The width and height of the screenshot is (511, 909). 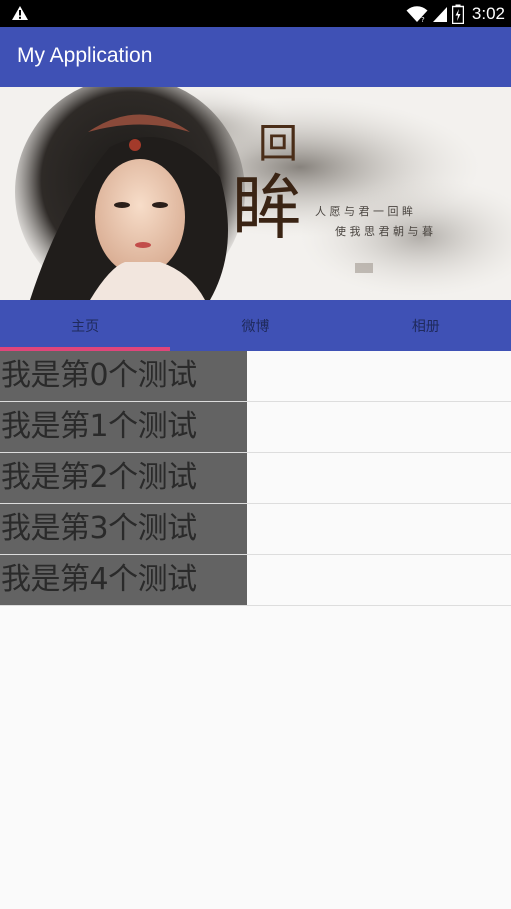 What do you see at coordinates (267, 208) in the screenshot?
I see `calligraphy-main: 眸` at bounding box center [267, 208].